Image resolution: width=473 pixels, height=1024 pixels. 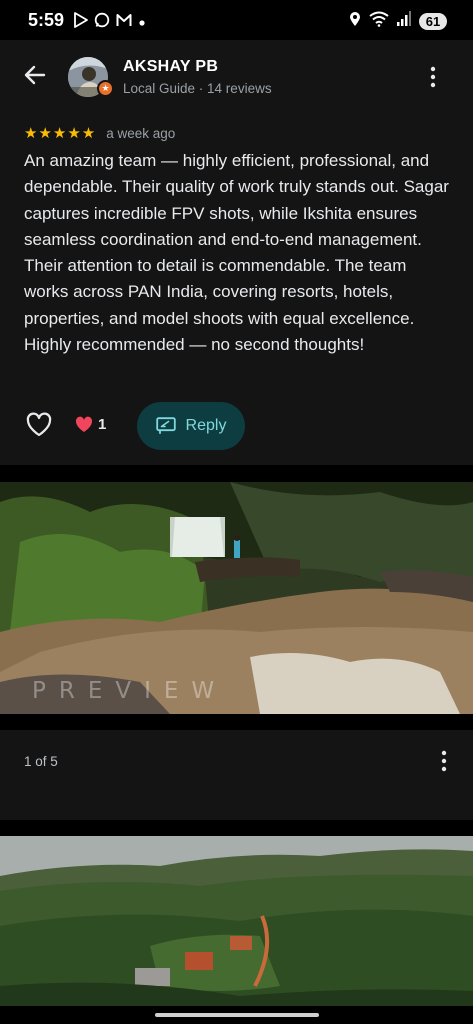 What do you see at coordinates (355, 21) in the screenshot?
I see `location-icon` at bounding box center [355, 21].